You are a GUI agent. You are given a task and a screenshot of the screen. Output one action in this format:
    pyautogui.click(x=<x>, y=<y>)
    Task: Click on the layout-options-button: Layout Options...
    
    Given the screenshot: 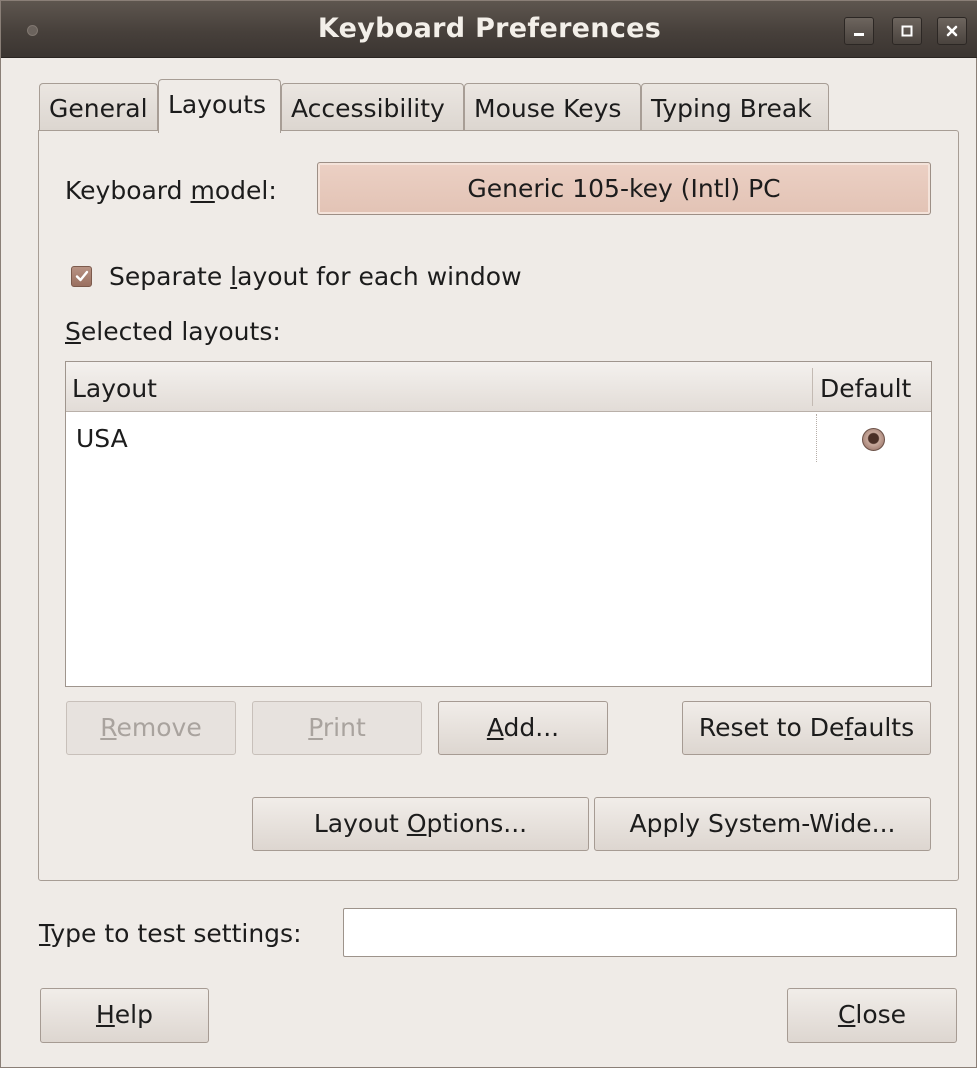 What is the action you would take?
    pyautogui.click(x=420, y=824)
    